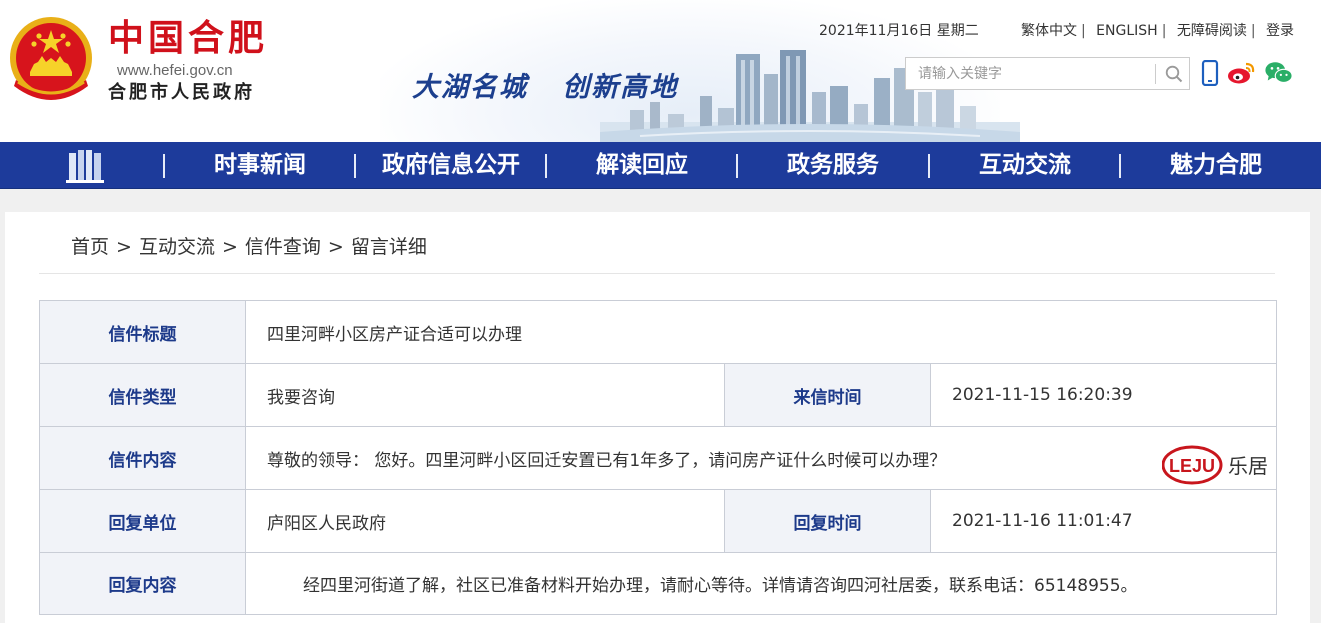 The image size is (1321, 623). Describe the element at coordinates (657, 273) in the screenshot. I see `breadcrumb-divider` at that location.